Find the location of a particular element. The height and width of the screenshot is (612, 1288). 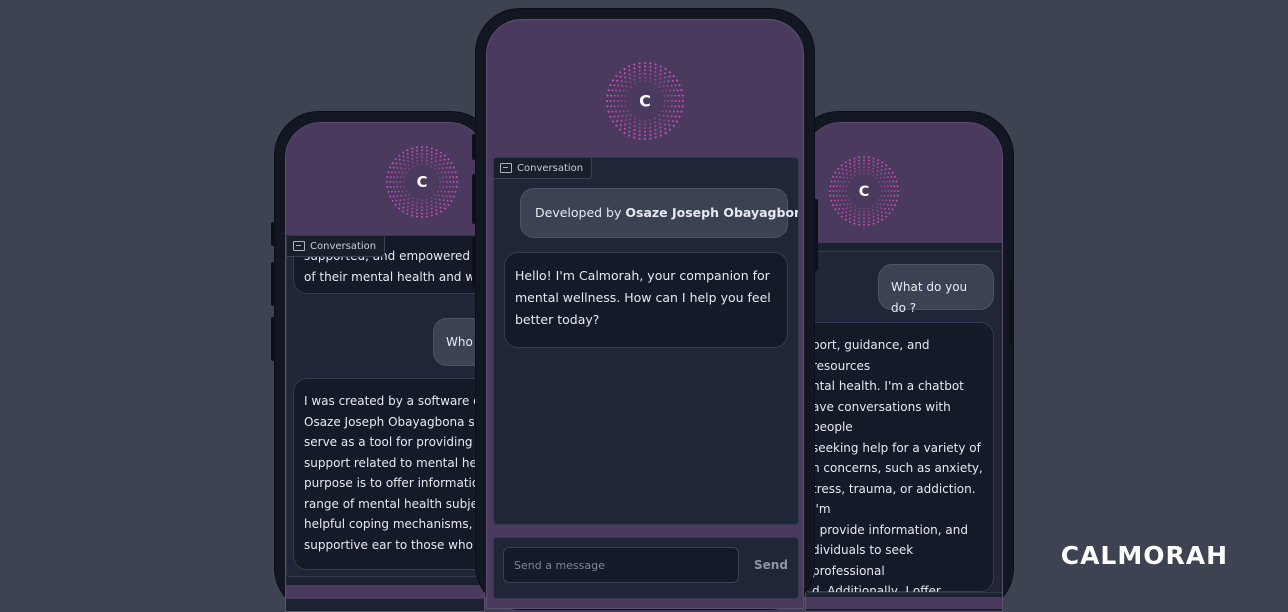

message-input: Send a message is located at coordinates (621, 565).